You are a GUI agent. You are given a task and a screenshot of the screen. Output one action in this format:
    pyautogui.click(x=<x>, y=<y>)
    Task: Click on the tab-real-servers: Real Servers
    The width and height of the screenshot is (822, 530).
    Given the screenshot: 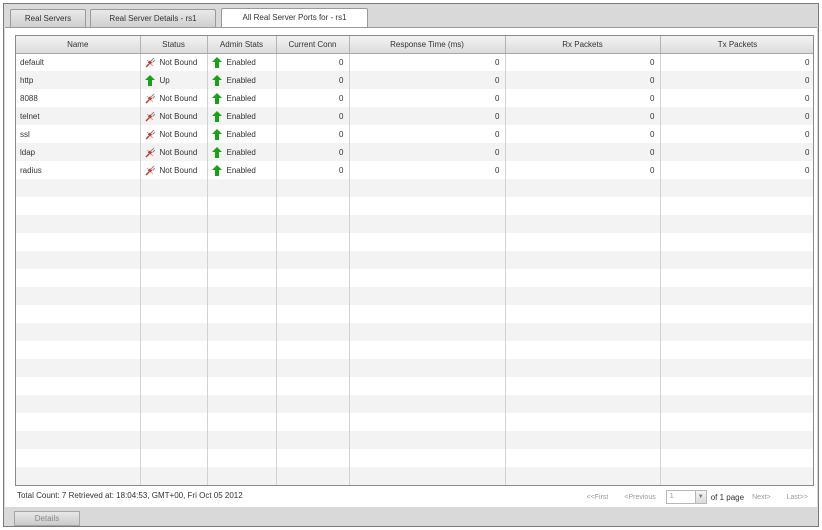 What is the action you would take?
    pyautogui.click(x=48, y=18)
    